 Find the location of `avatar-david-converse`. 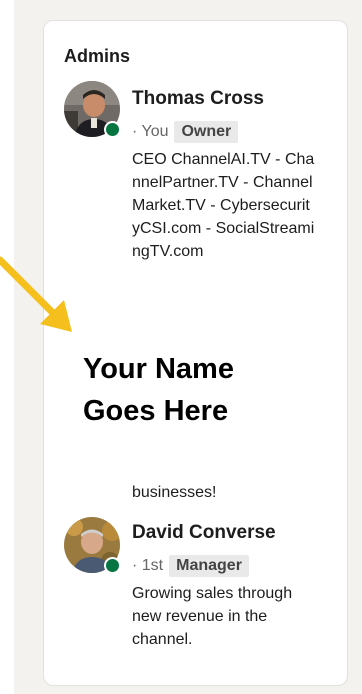

avatar-david-converse is located at coordinates (92, 545).